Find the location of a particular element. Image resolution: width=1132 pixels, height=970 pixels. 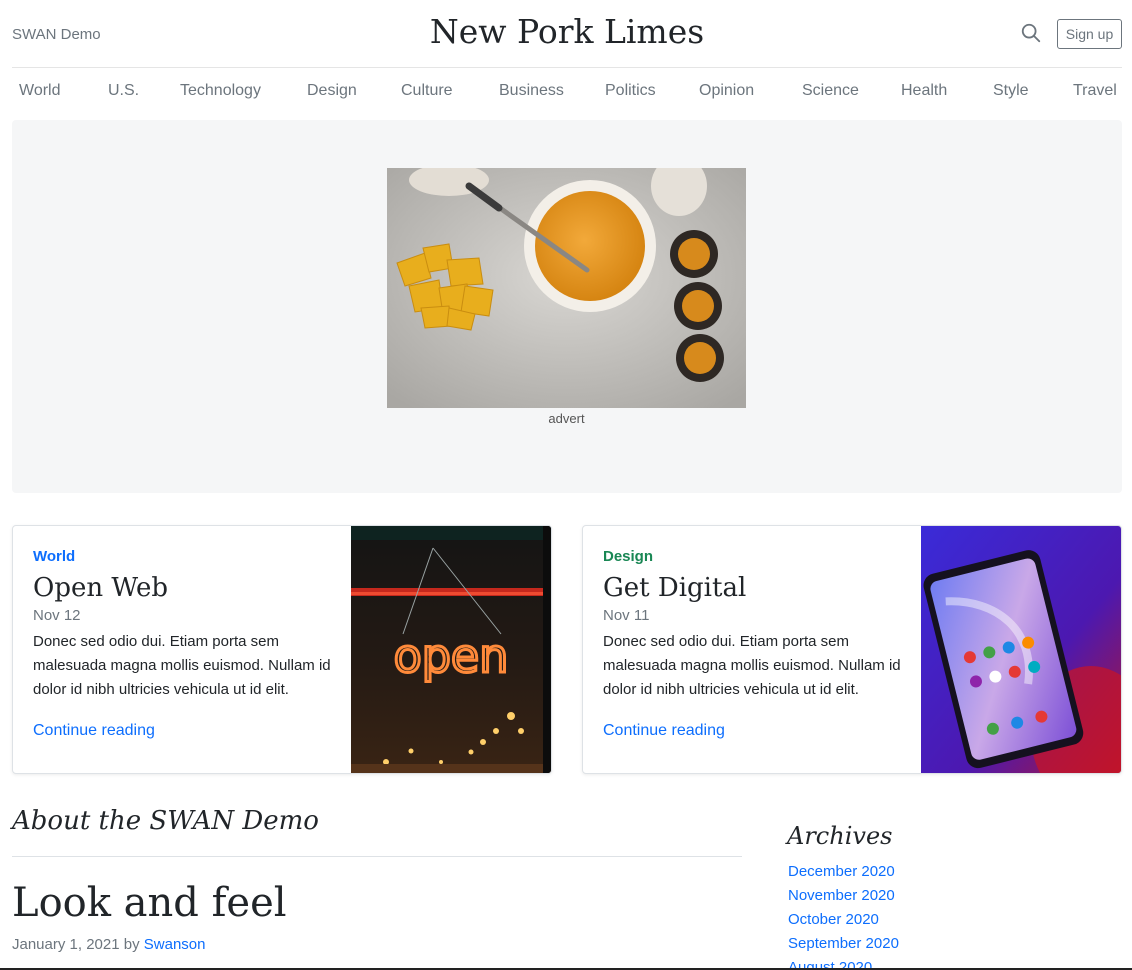

post-by: by is located at coordinates (131, 944).